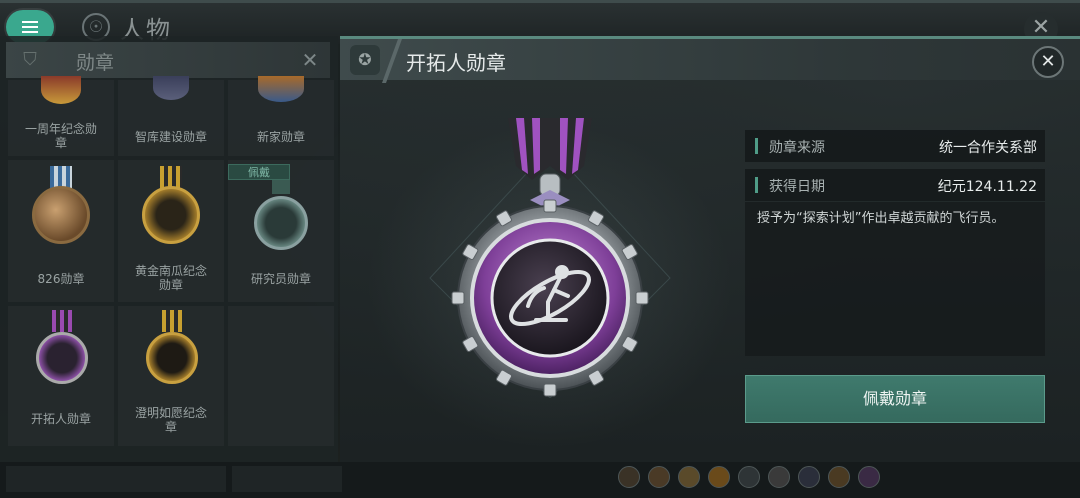 Image resolution: width=1080 pixels, height=498 pixels. What do you see at coordinates (170, 137) in the screenshot?
I see `medal-name: 智库建设勋章` at bounding box center [170, 137].